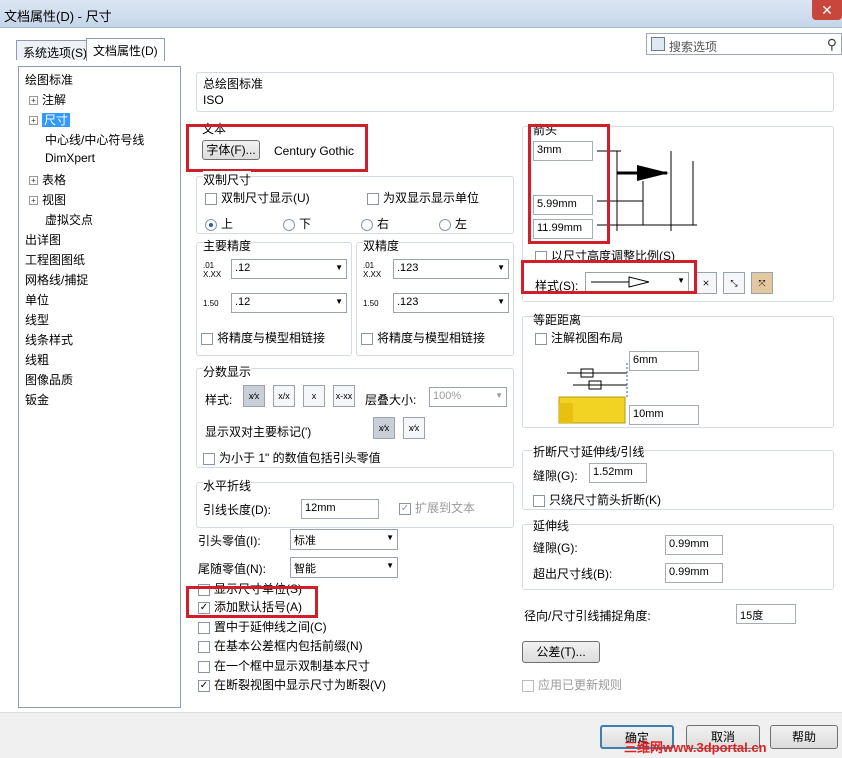  Describe the element at coordinates (254, 396) in the screenshot. I see `fraction-style-1-button: x⁄x` at that location.